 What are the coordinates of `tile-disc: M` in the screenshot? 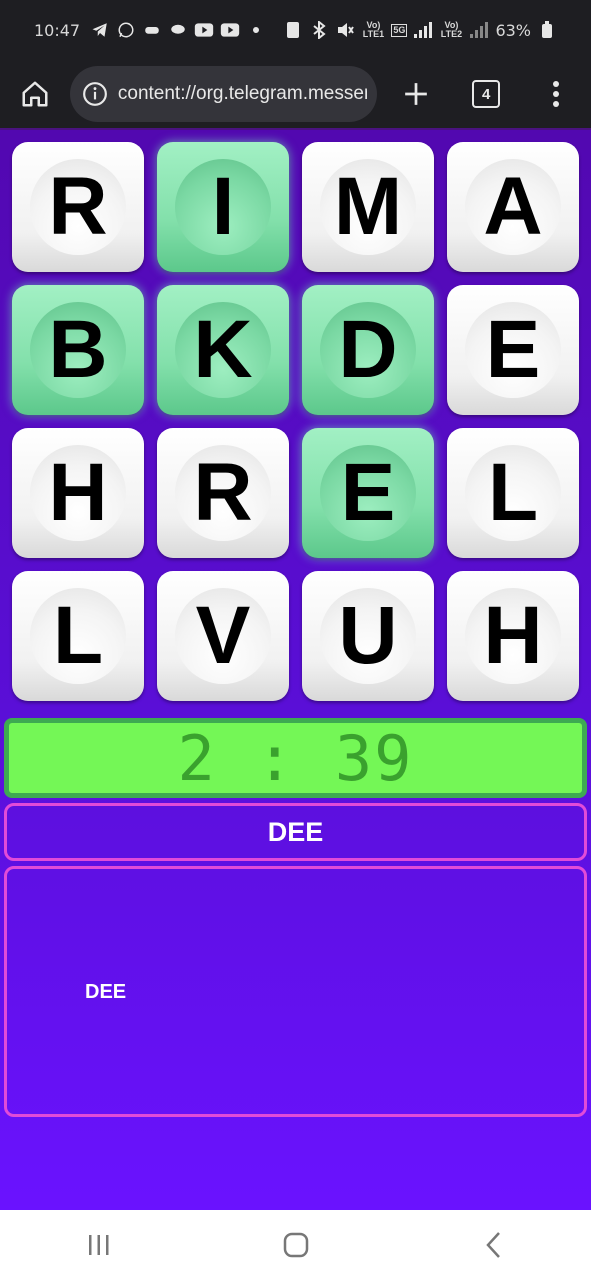 It's located at (368, 207).